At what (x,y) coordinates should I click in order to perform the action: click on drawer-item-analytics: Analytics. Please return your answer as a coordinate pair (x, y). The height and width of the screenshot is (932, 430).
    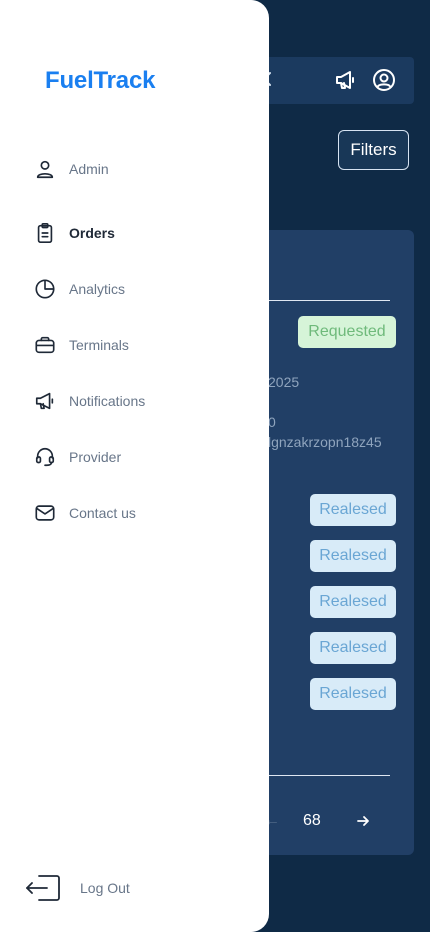
    Looking at the image, I should click on (79, 289).